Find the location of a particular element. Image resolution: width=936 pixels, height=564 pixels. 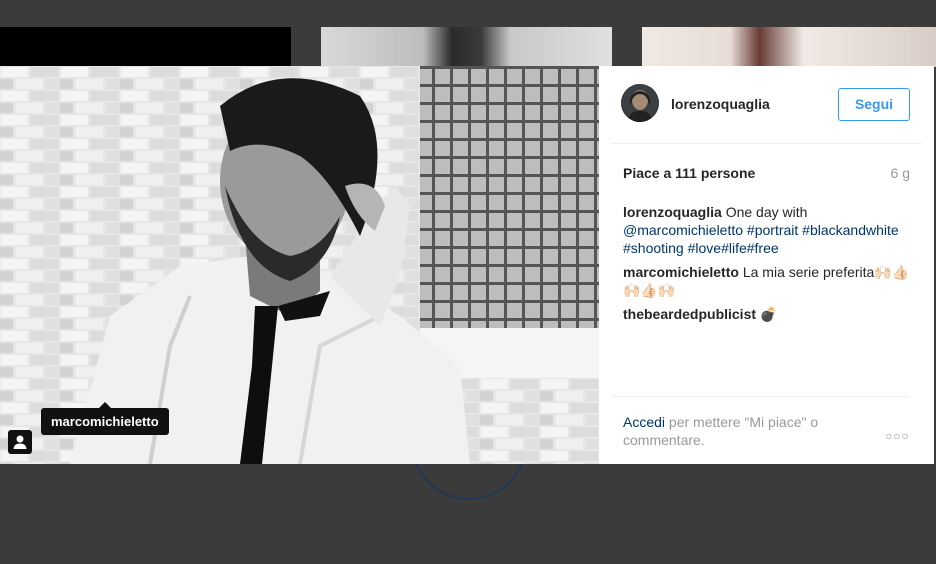

follow-button: Segui is located at coordinates (874, 104).